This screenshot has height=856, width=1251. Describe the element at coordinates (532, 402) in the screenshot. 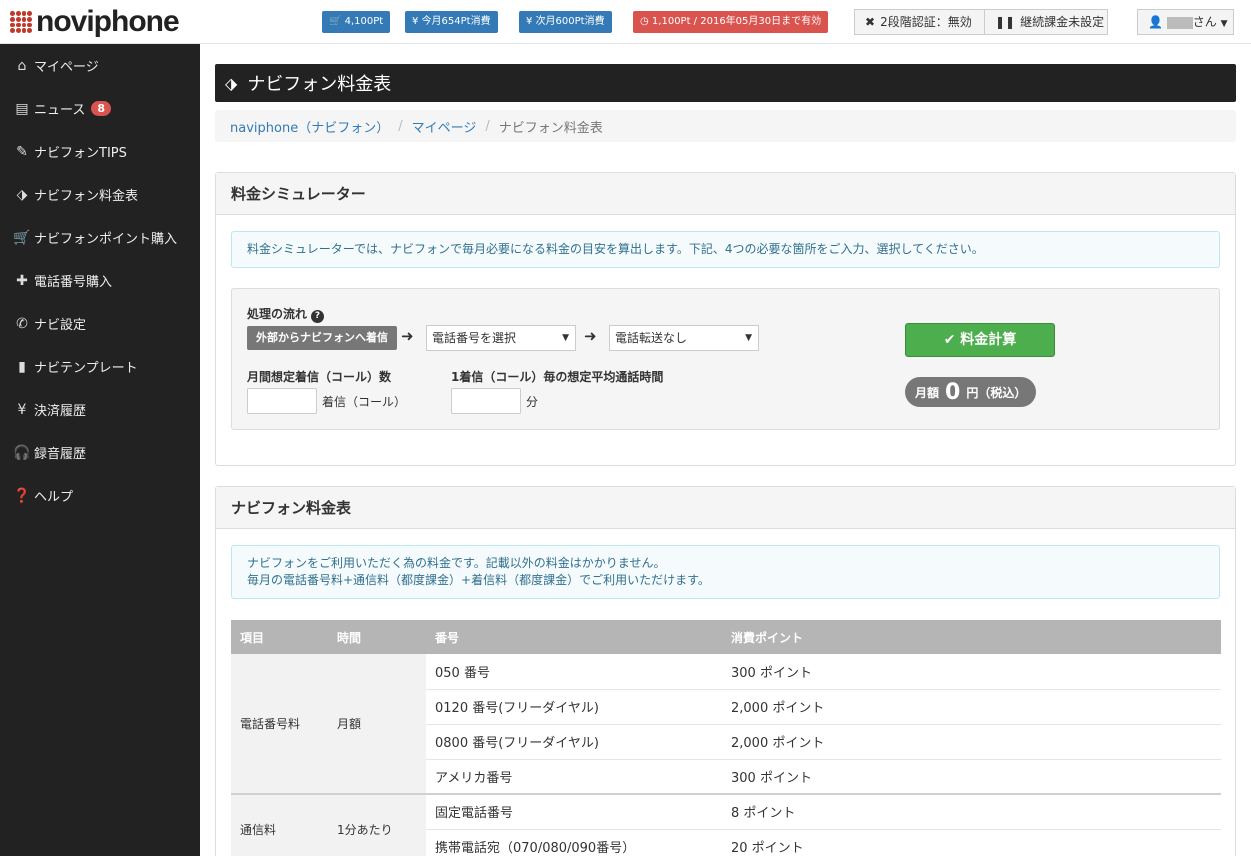

I see `duration-unit: 分` at that location.